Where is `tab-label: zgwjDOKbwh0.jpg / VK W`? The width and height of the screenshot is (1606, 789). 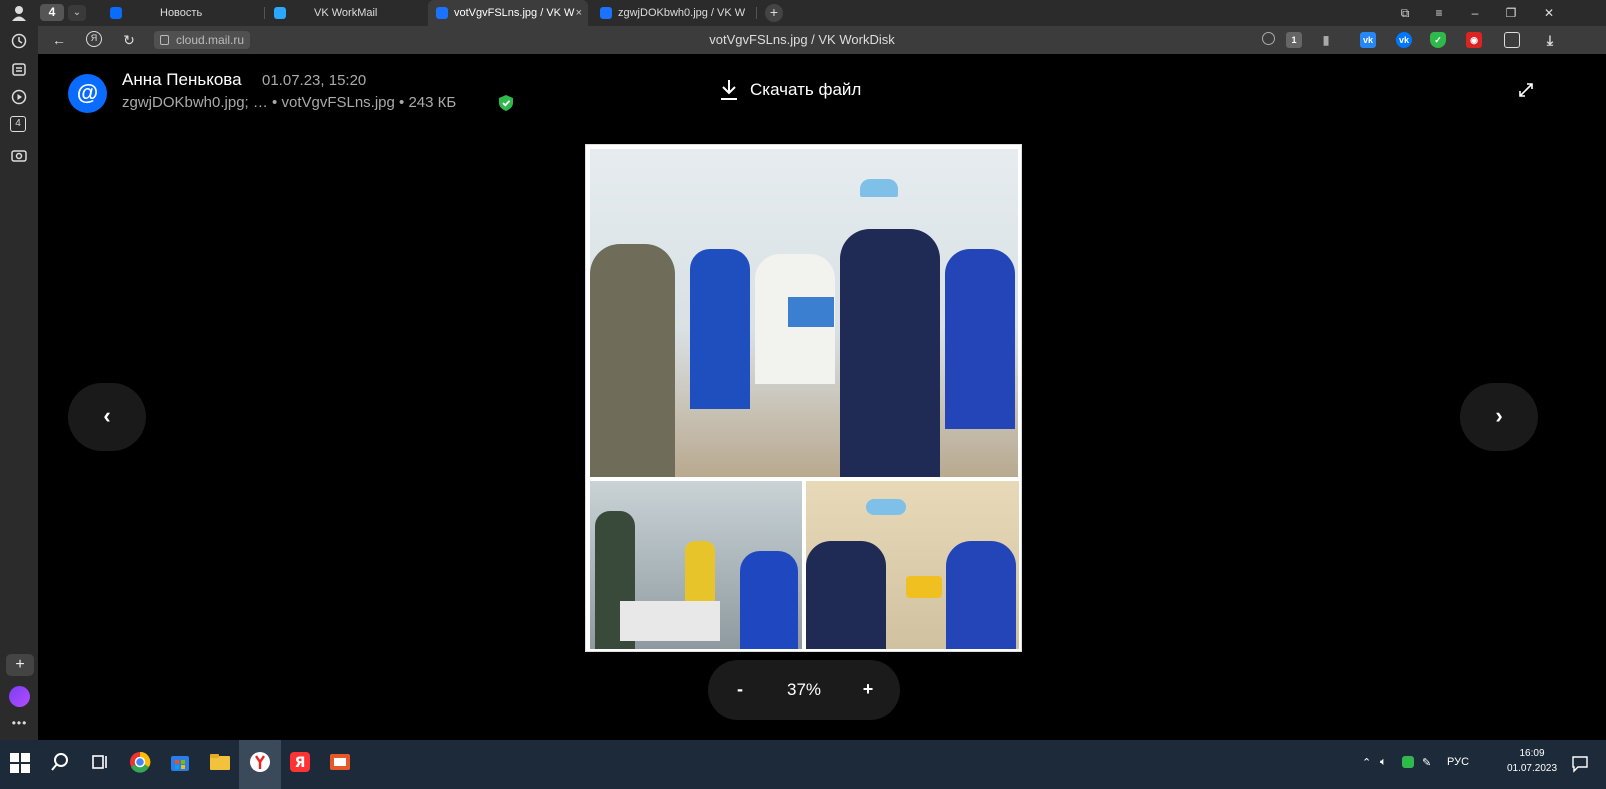 tab-label: zgwjDOKbwh0.jpg / VK W is located at coordinates (682, 13).